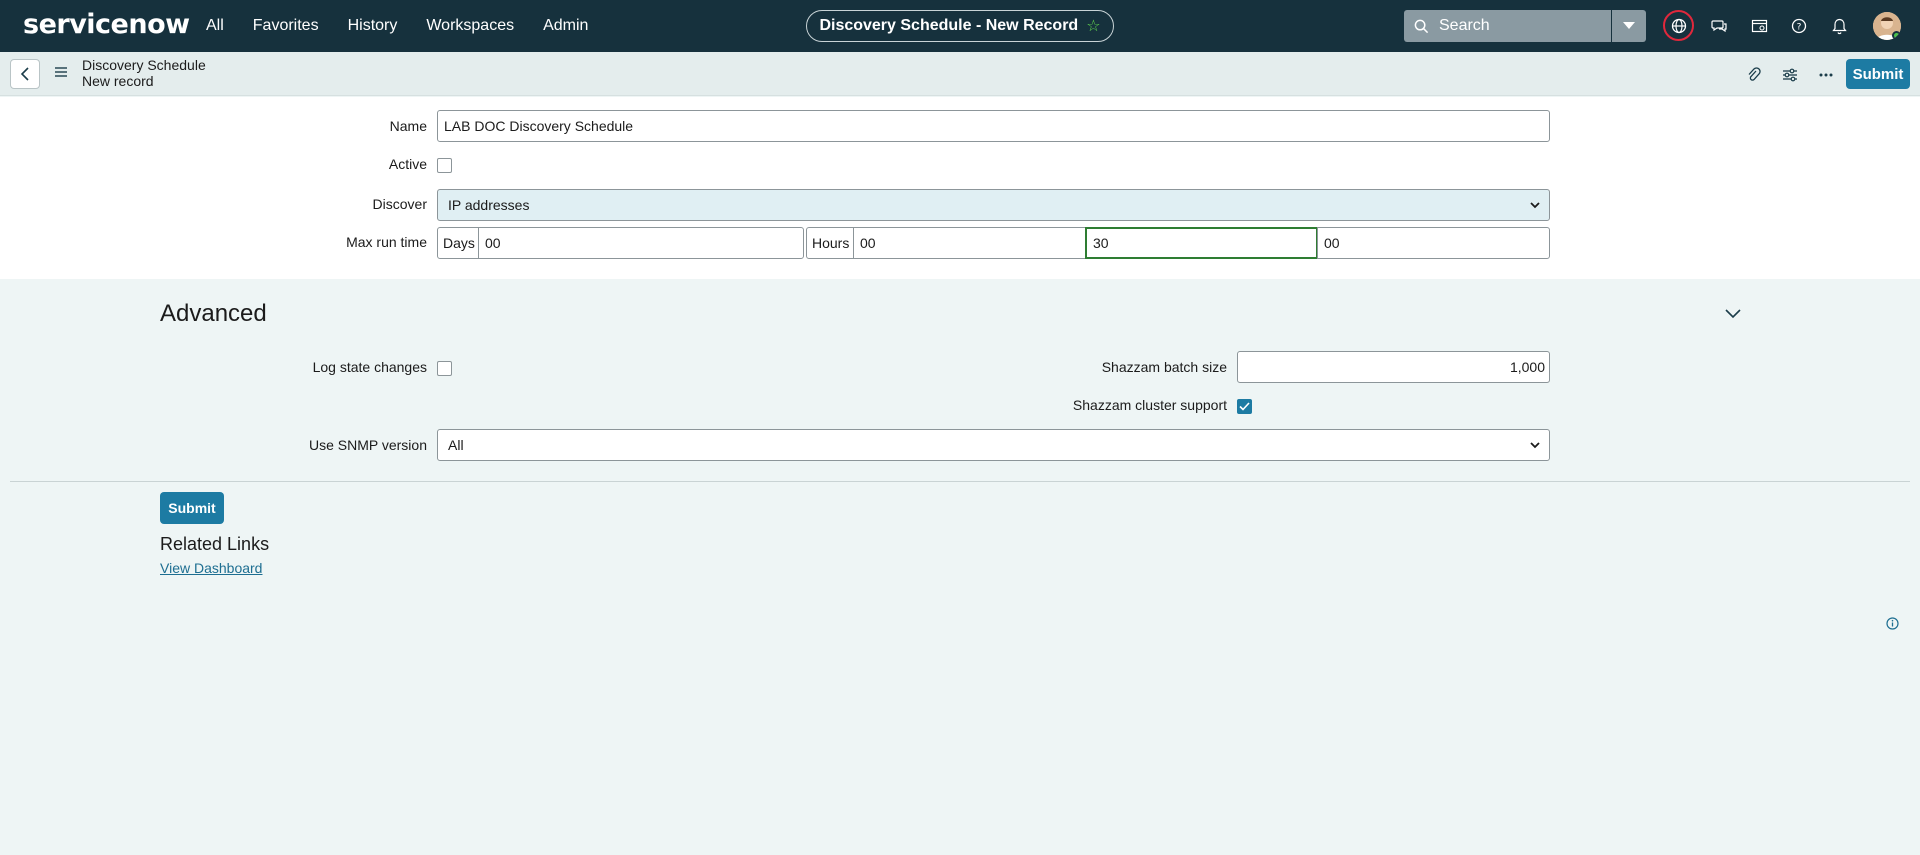 This screenshot has width=1920, height=855. I want to click on advanced-section-title: Advanced, so click(213, 313).